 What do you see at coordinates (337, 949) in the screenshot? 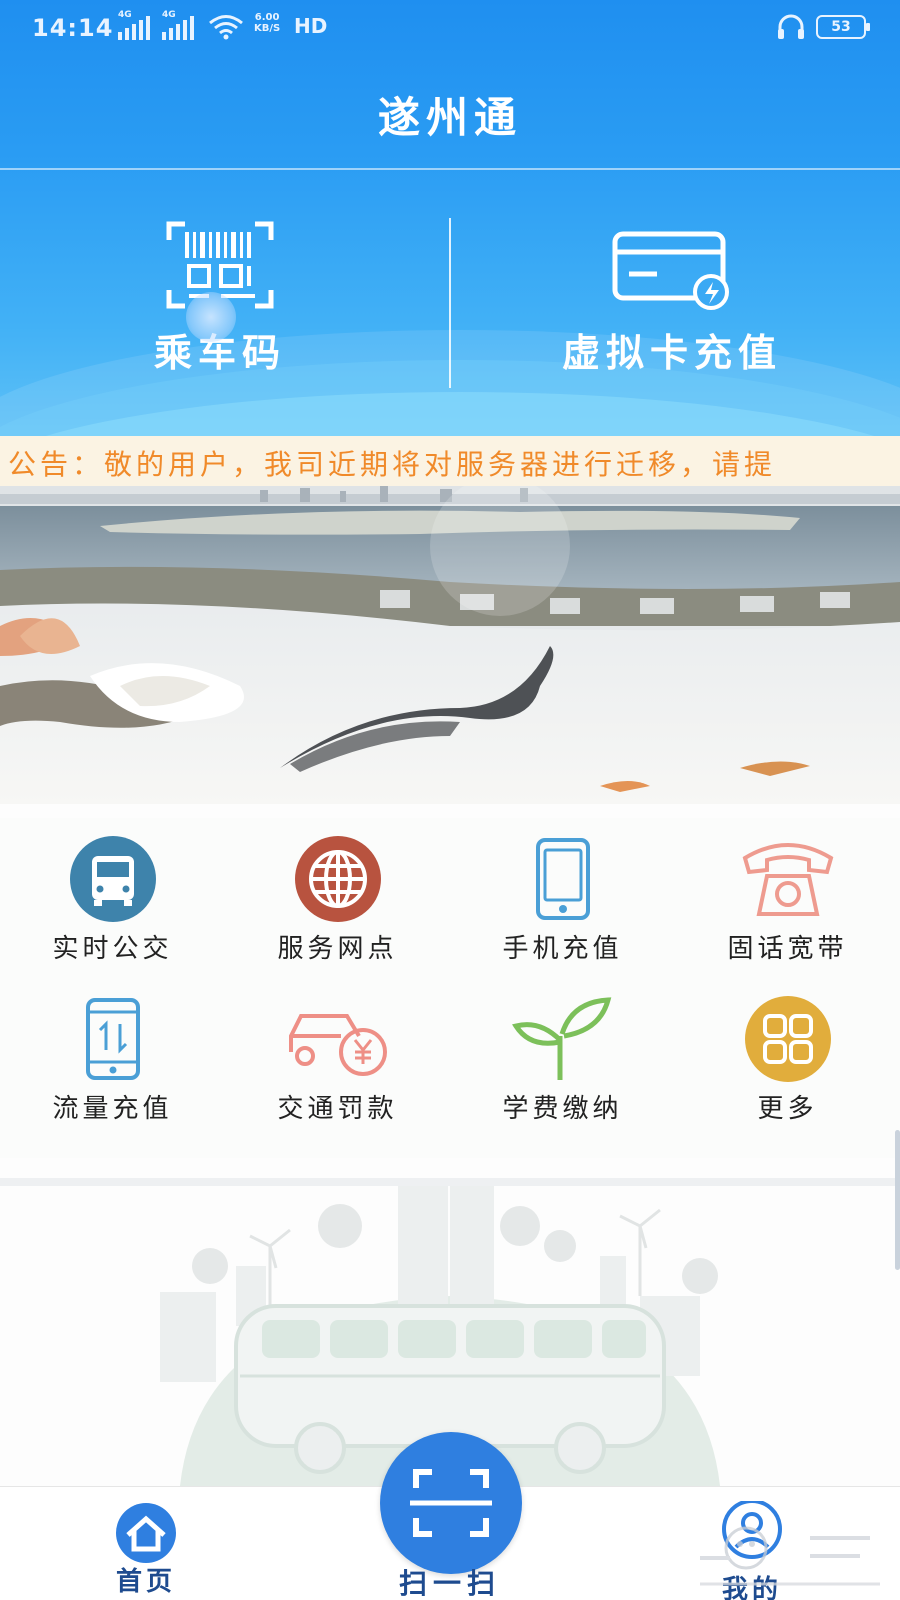
I see `service-label: 服务网点` at bounding box center [337, 949].